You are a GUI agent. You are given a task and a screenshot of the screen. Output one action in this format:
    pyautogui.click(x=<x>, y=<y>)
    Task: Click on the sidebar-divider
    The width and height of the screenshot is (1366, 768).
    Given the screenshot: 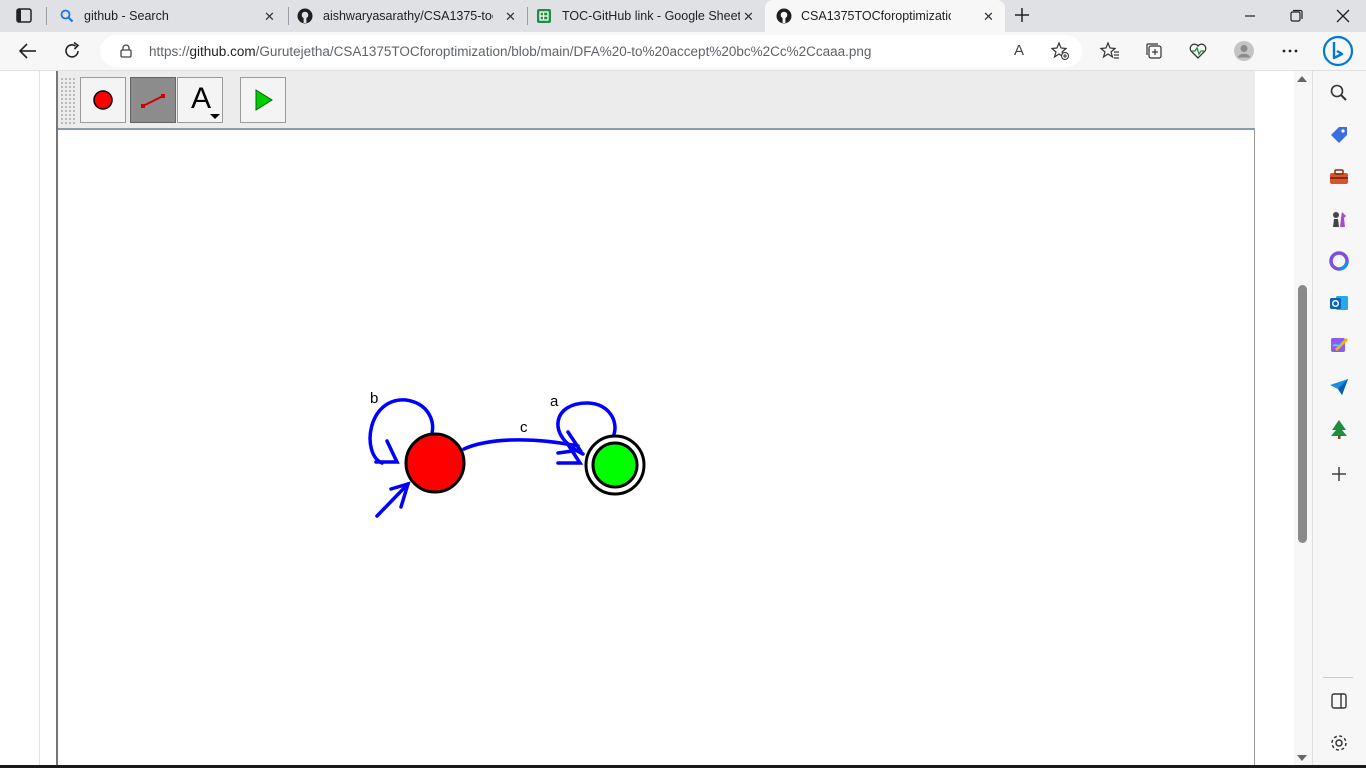 What is the action you would take?
    pyautogui.click(x=1338, y=677)
    